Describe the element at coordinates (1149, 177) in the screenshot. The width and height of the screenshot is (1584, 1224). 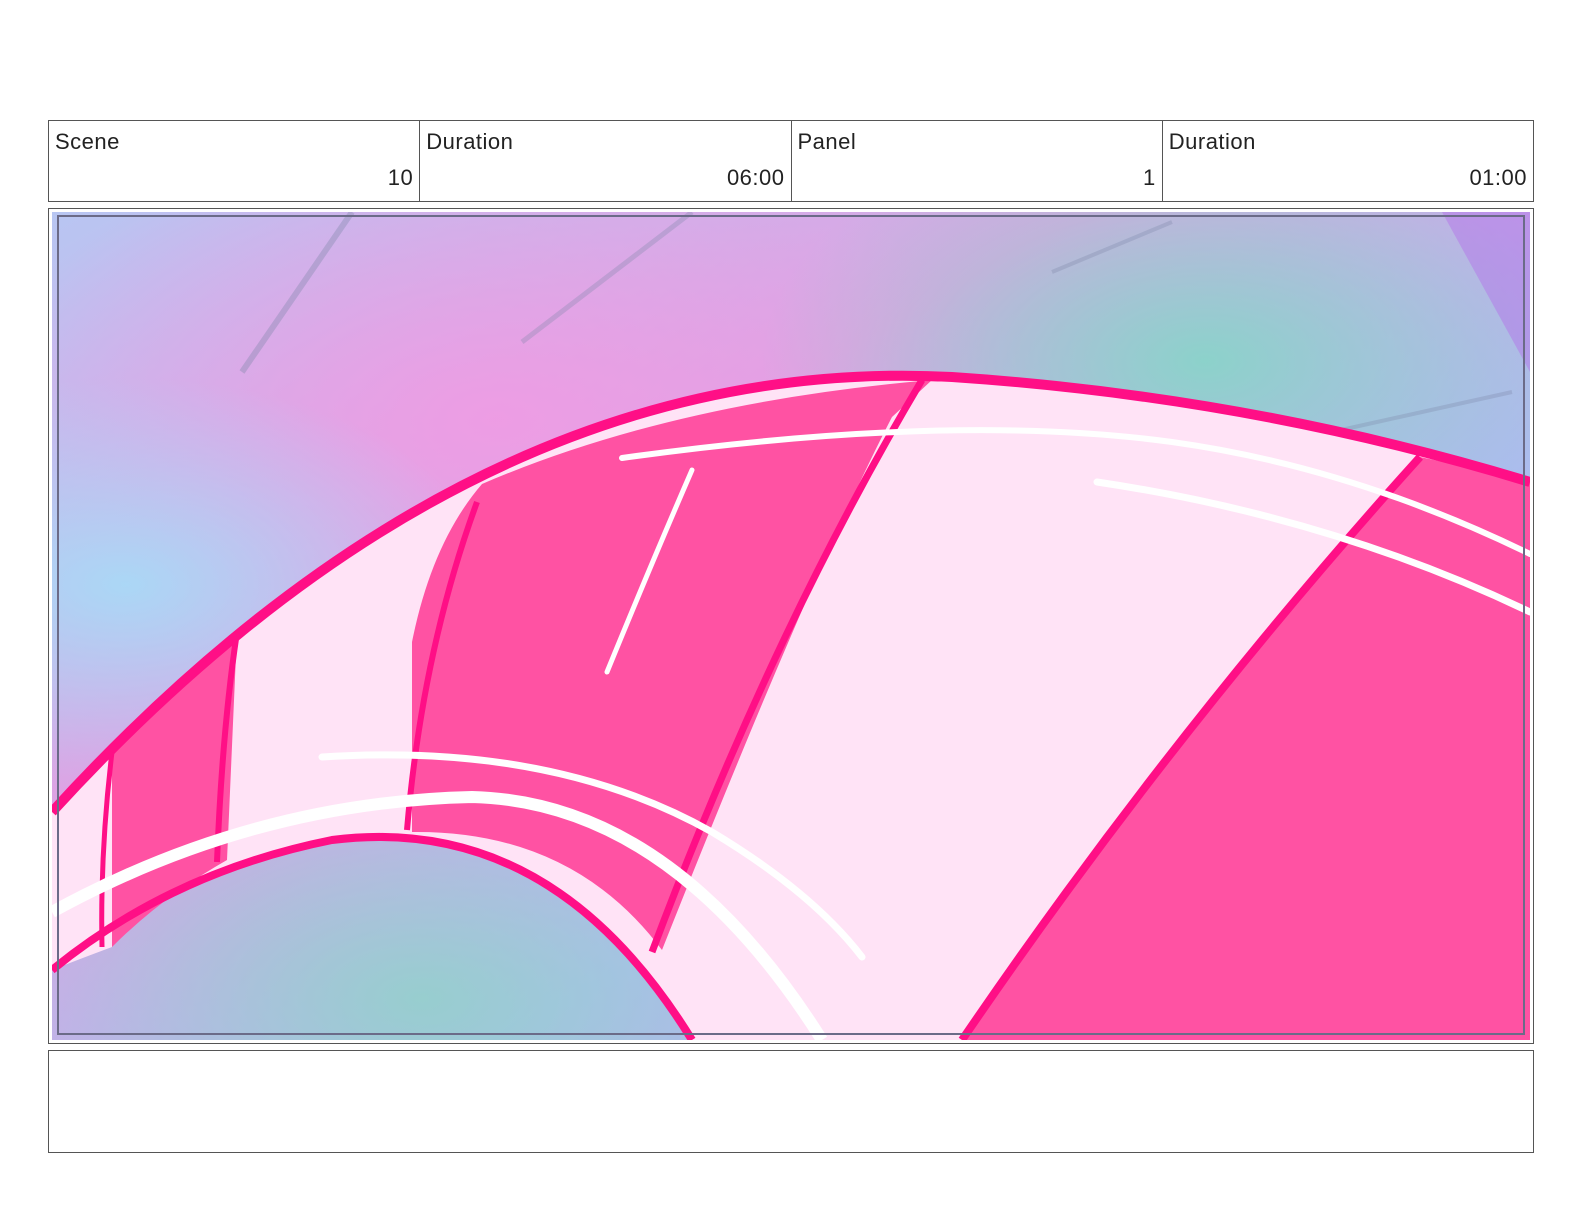
I see `panel-number: 1` at that location.